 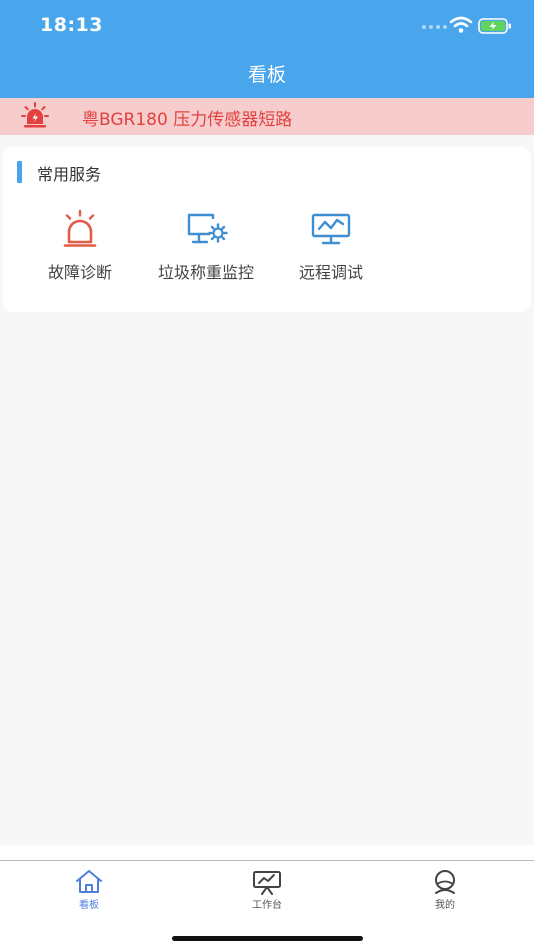 What do you see at coordinates (445, 882) in the screenshot?
I see `profile-icon` at bounding box center [445, 882].